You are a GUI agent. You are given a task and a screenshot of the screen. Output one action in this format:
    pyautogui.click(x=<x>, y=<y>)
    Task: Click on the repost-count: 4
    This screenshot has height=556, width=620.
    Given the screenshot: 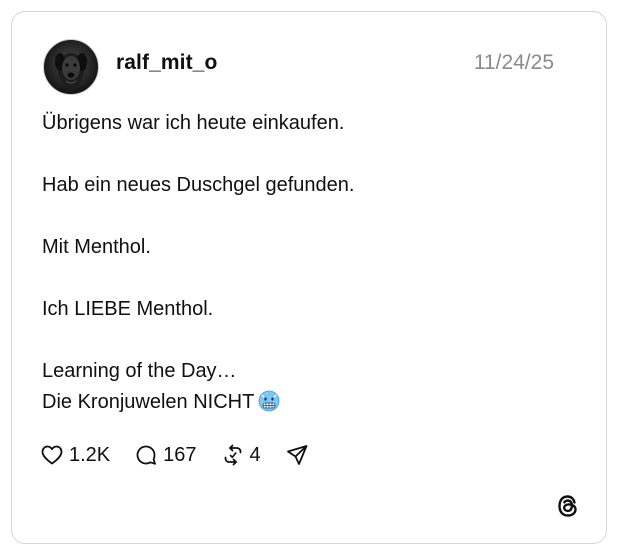 What is the action you would take?
    pyautogui.click(x=255, y=454)
    